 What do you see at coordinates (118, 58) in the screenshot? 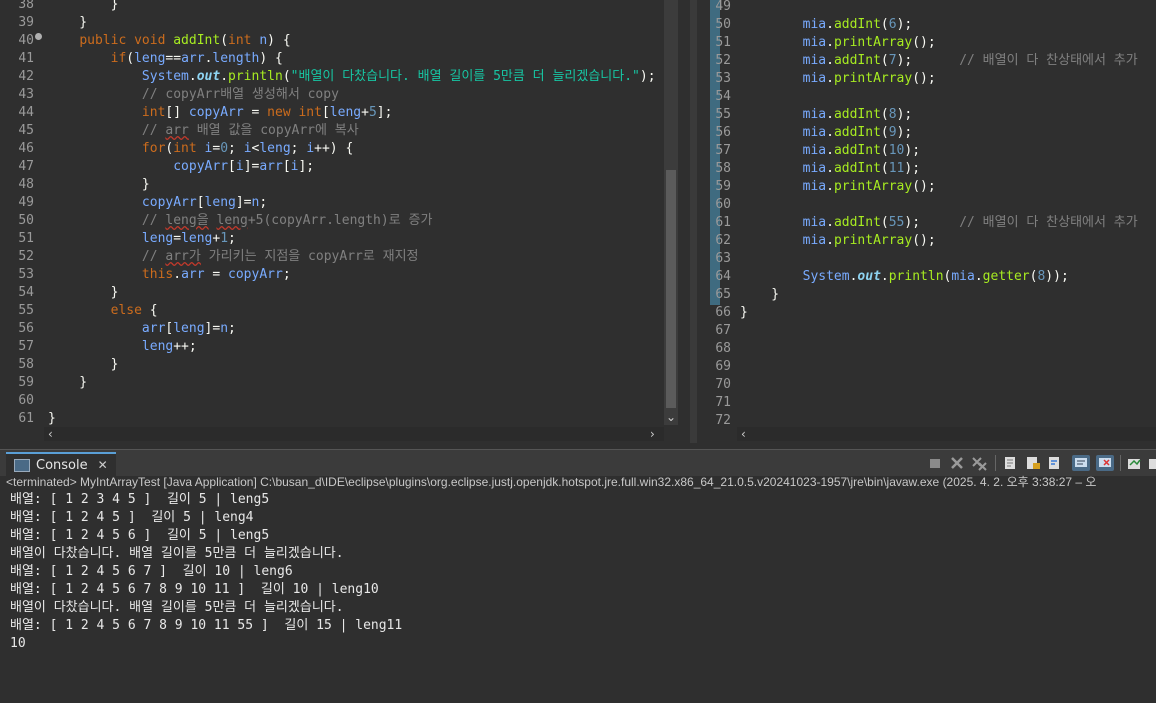
I see `code-token: if` at bounding box center [118, 58].